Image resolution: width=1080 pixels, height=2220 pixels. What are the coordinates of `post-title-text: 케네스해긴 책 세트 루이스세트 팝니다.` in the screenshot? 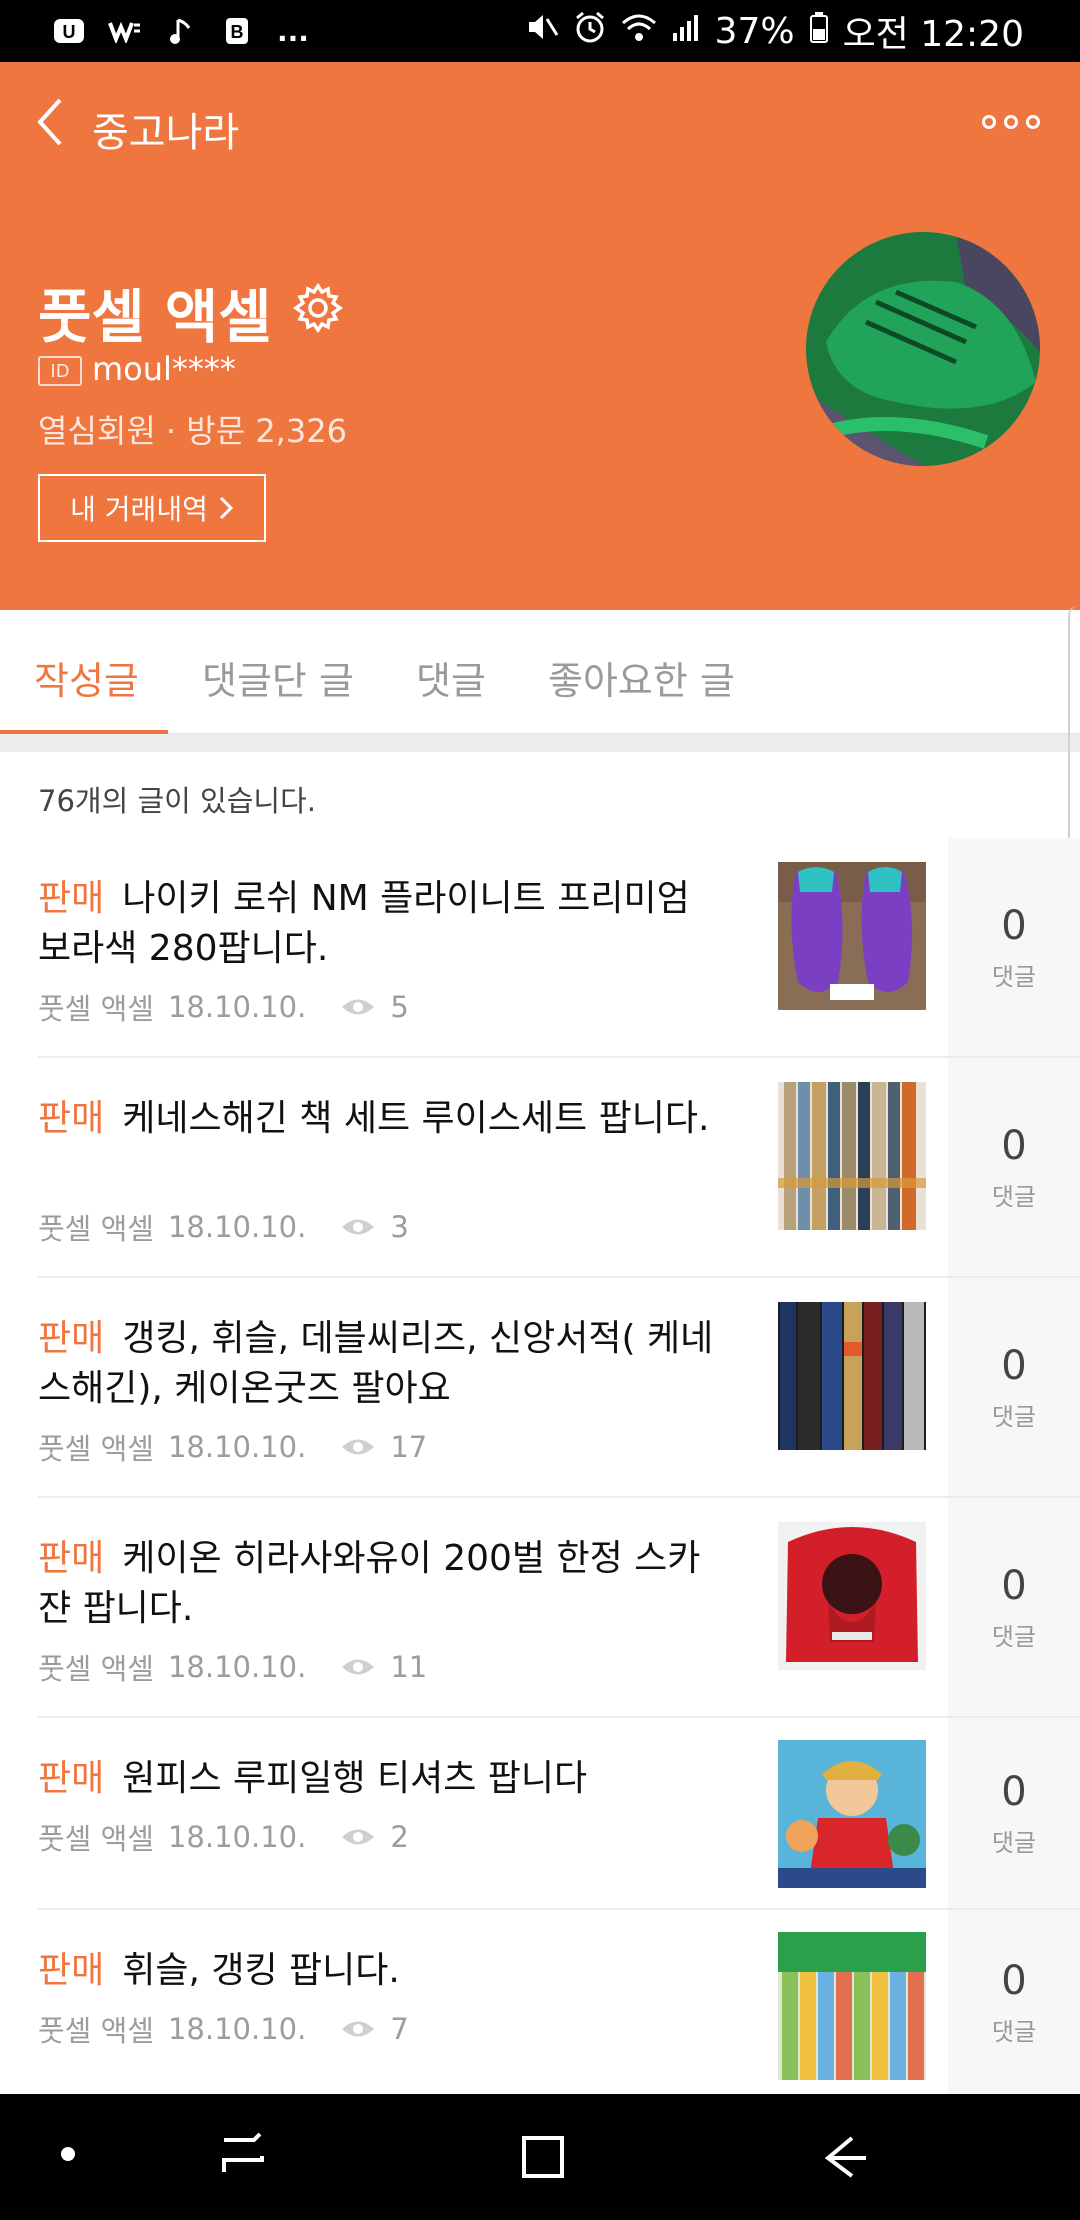 It's located at (416, 1118).